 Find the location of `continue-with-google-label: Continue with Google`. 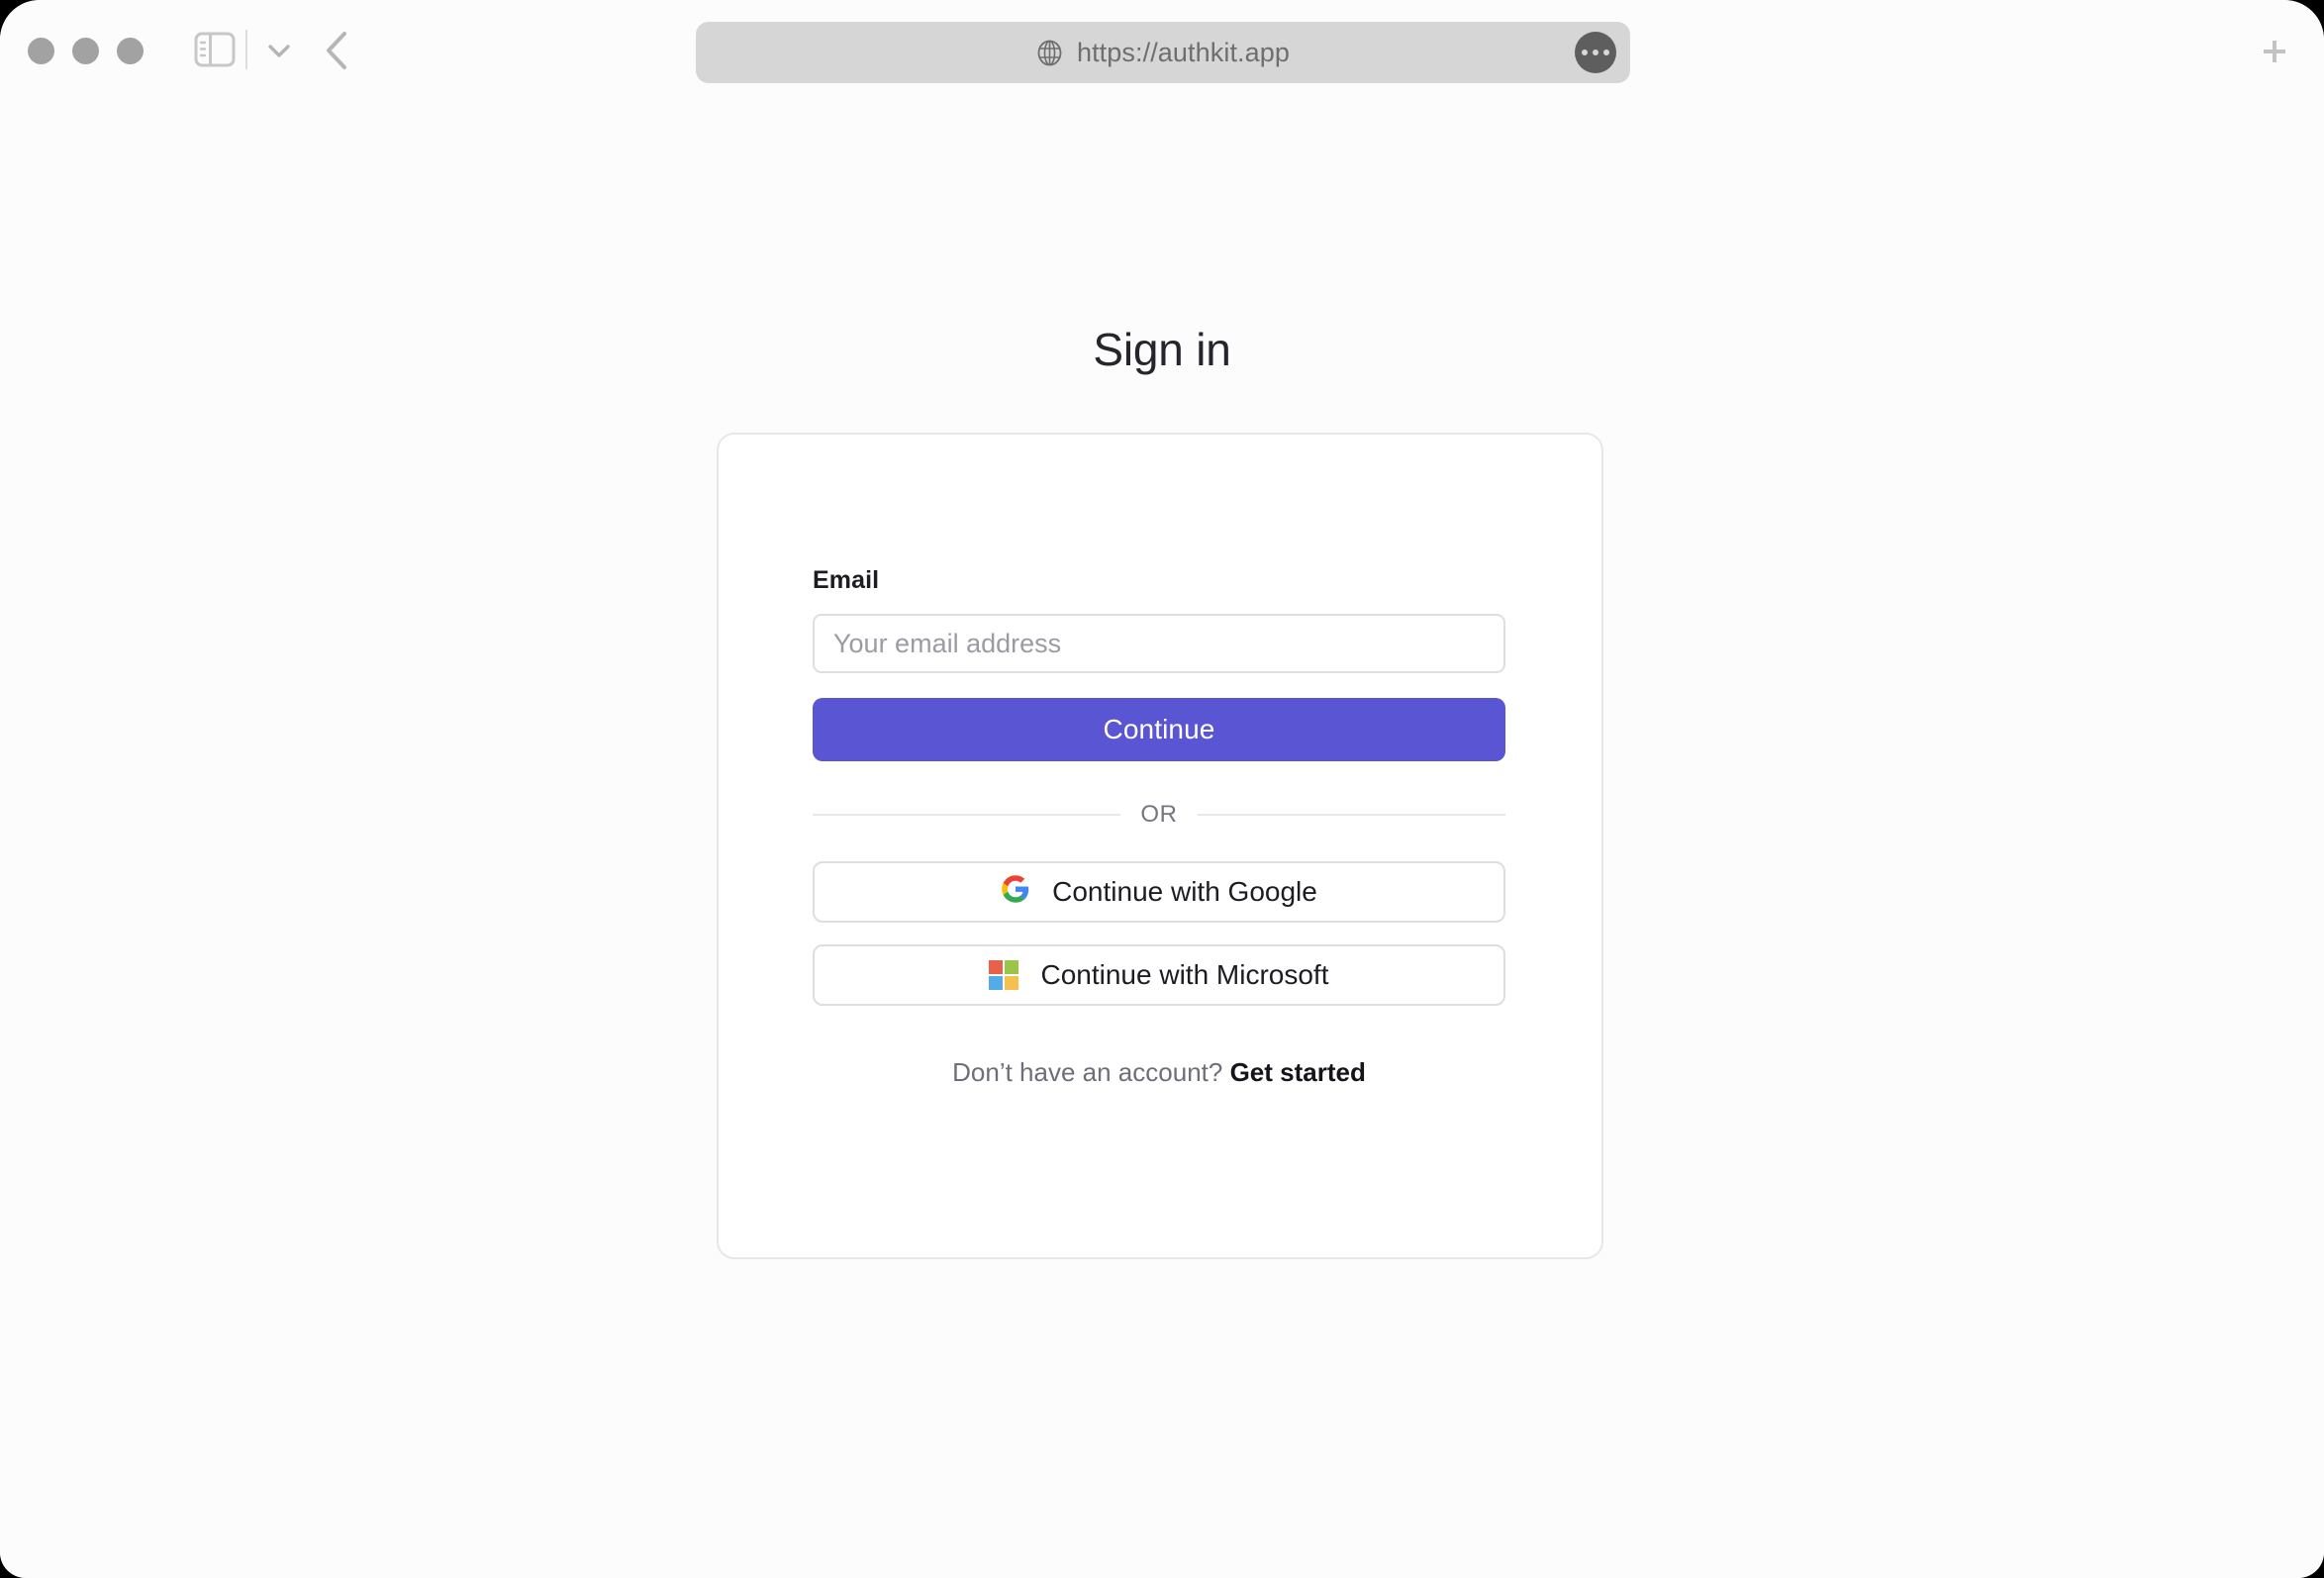

continue-with-google-label: Continue with Google is located at coordinates (1184, 891).